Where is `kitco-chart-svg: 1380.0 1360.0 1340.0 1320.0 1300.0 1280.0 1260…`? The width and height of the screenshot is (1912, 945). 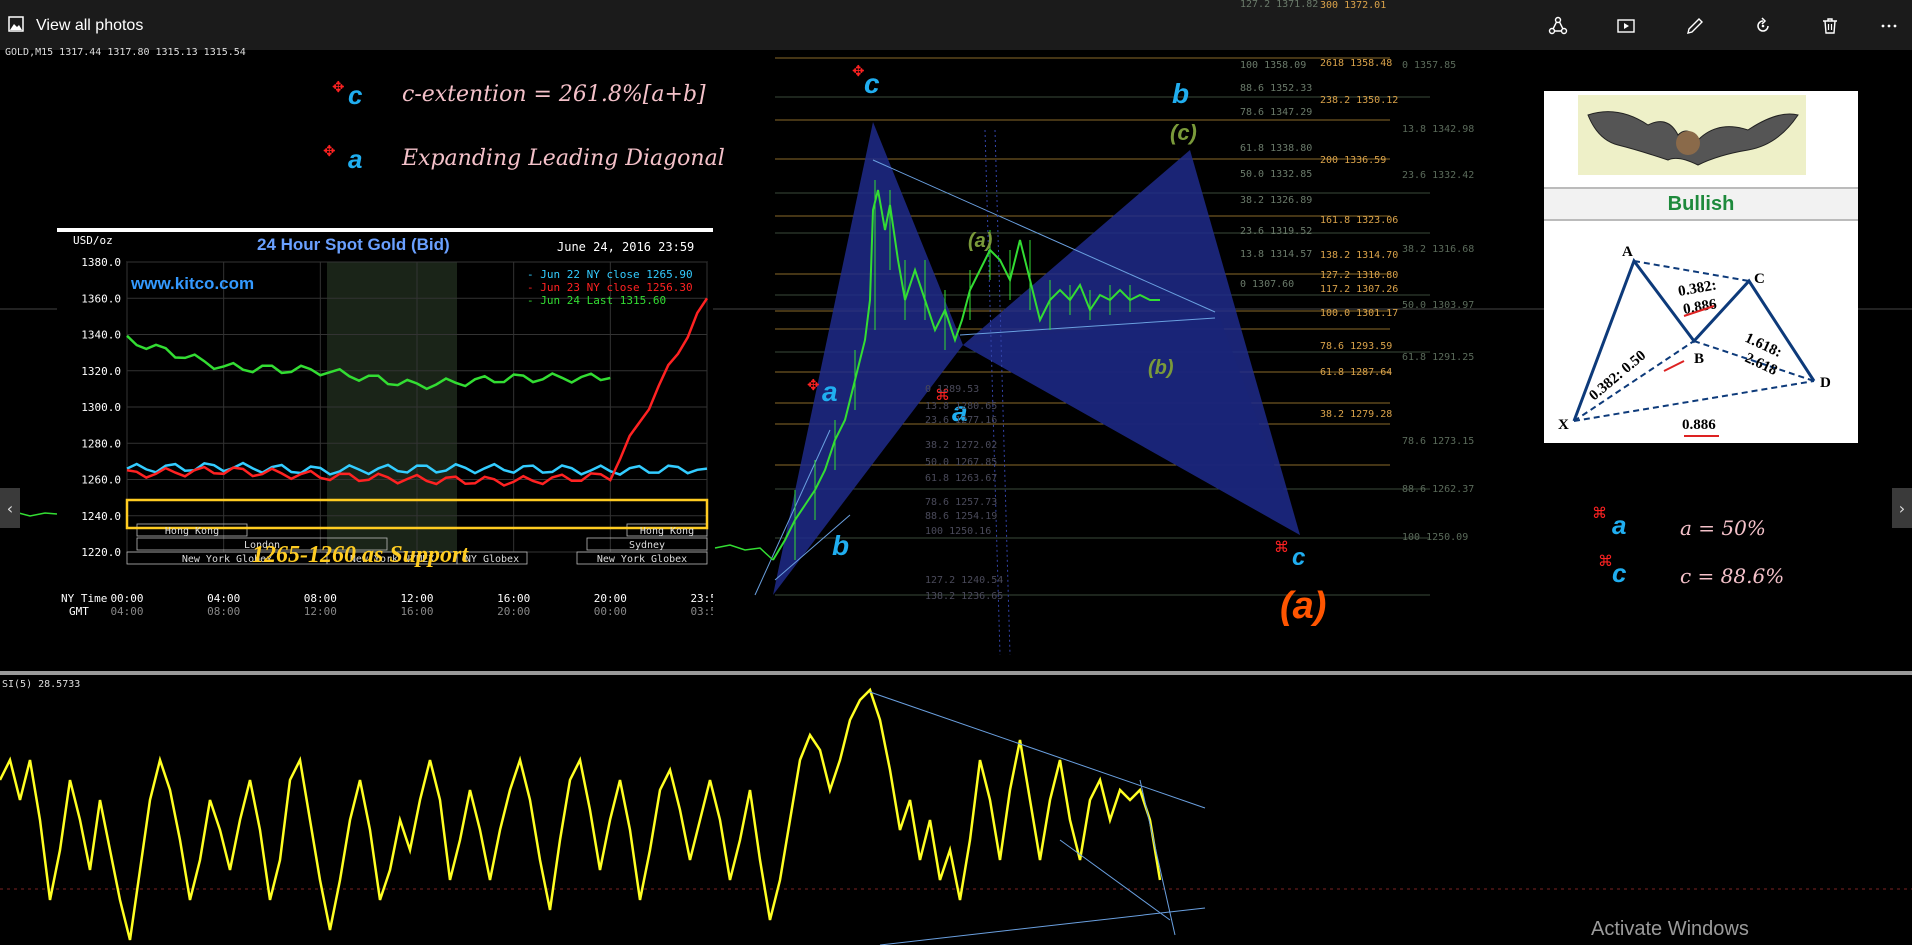 kitco-chart-svg: 1380.0 1360.0 1340.0 1320.0 1300.0 1280.0 1260… is located at coordinates (387, 437).